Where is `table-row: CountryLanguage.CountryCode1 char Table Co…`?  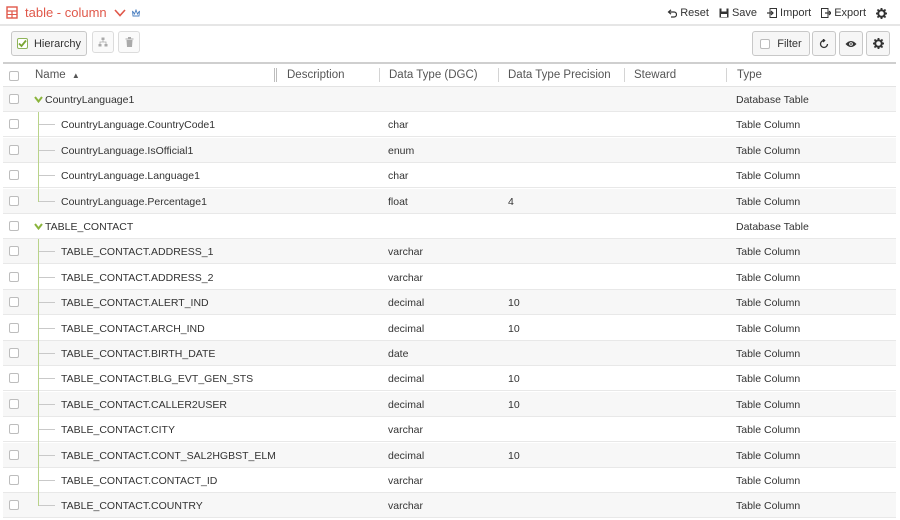 table-row: CountryLanguage.CountryCode1 char Table Co… is located at coordinates (449, 125).